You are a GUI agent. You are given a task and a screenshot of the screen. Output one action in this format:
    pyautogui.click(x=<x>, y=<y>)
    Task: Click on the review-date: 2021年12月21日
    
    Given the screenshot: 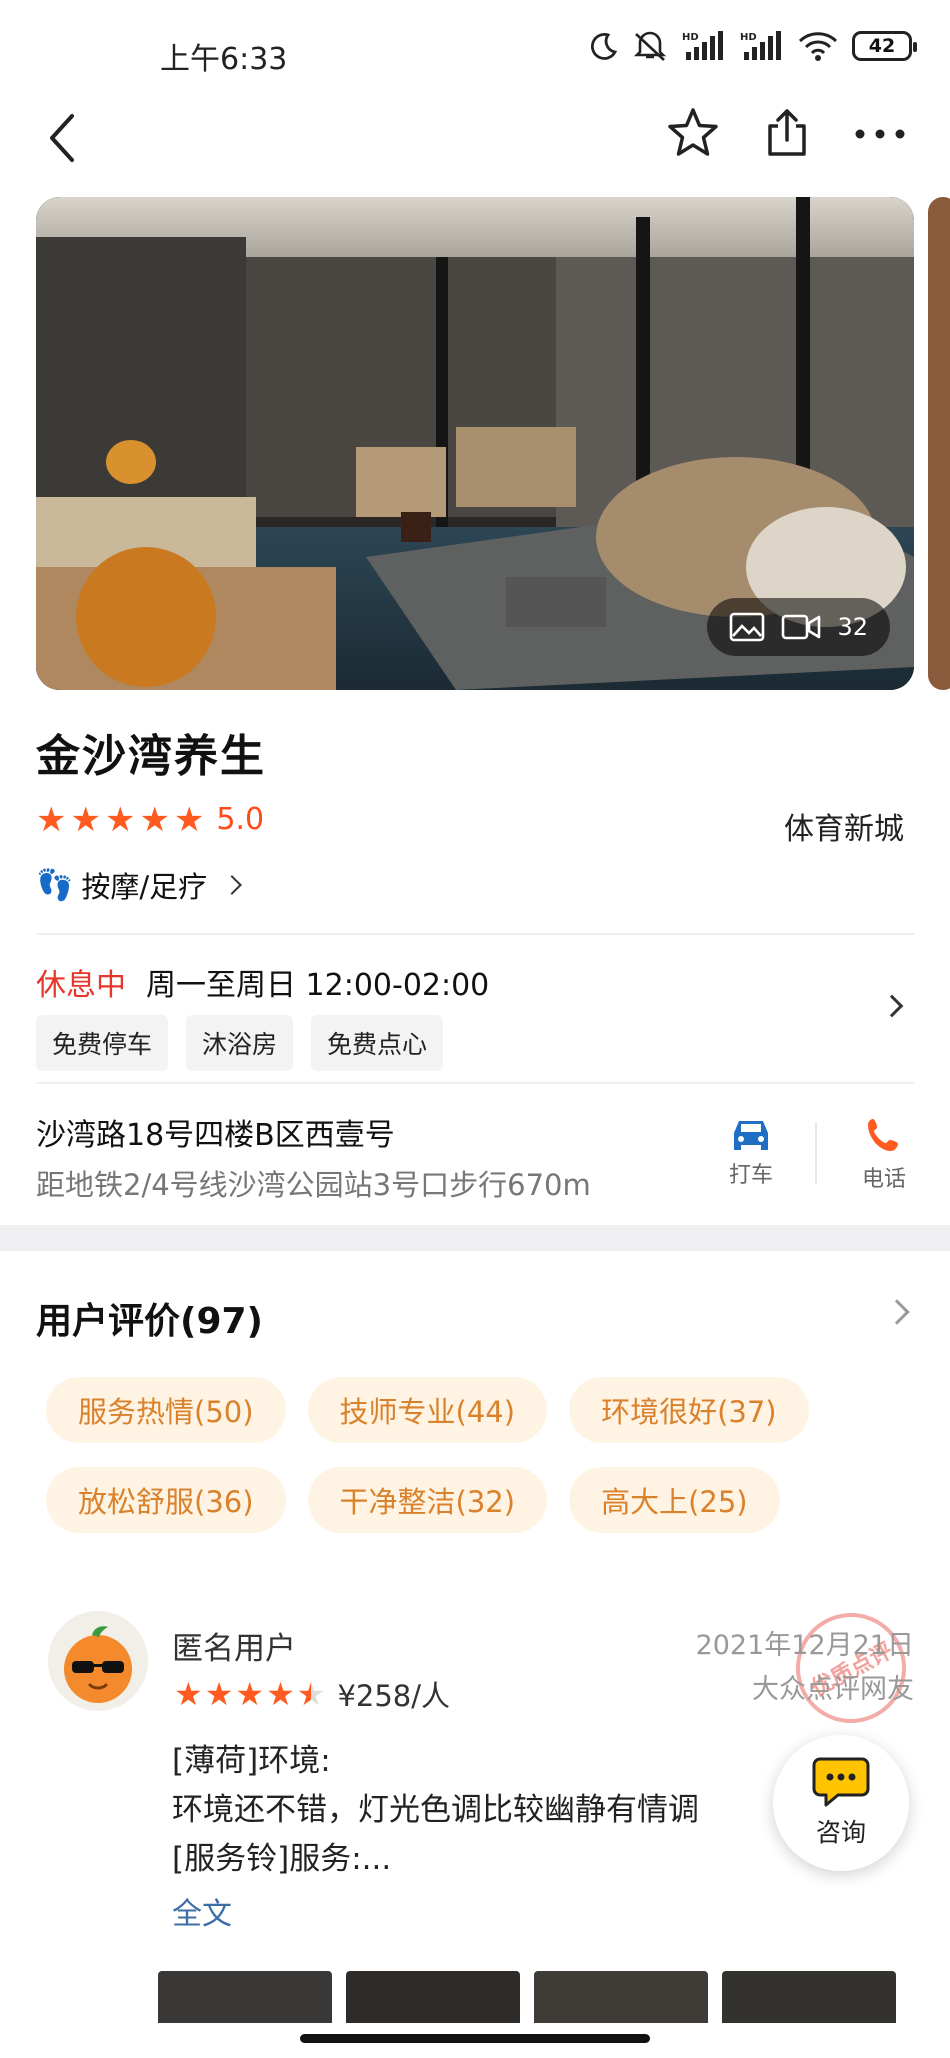 What is the action you would take?
    pyautogui.click(x=804, y=1645)
    